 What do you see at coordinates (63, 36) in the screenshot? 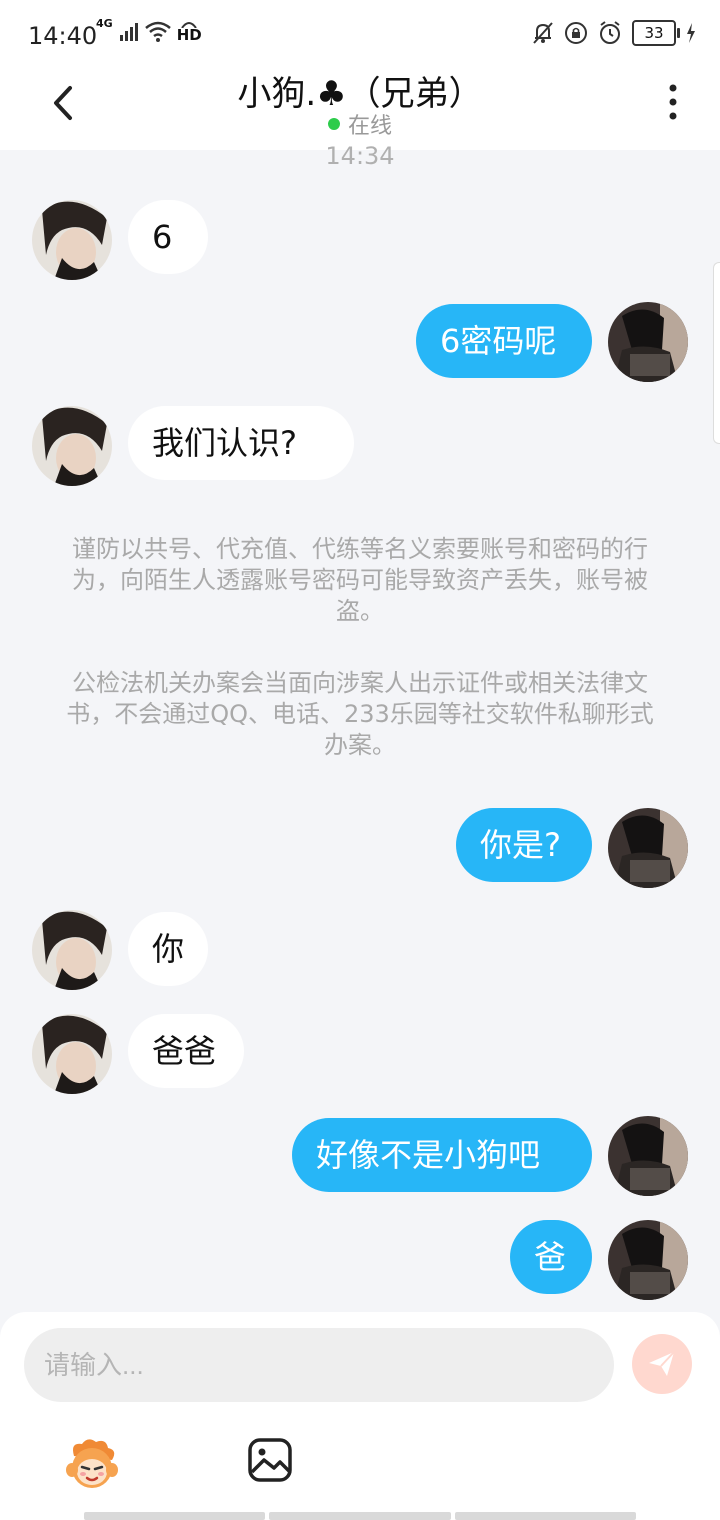
I see `status-time: 14:40` at bounding box center [63, 36].